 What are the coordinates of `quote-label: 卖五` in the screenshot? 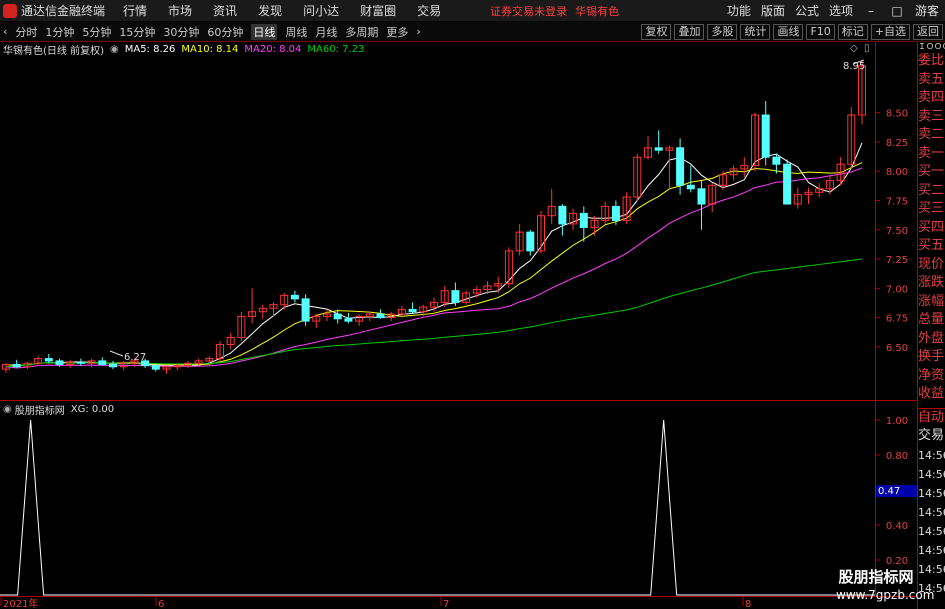 It's located at (931, 79).